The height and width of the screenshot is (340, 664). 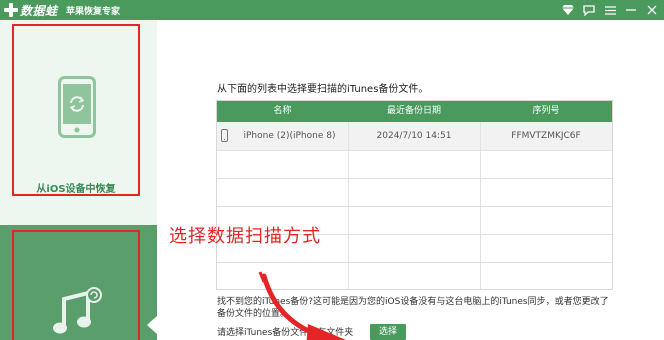 I want to click on menu-icon, so click(x=610, y=10).